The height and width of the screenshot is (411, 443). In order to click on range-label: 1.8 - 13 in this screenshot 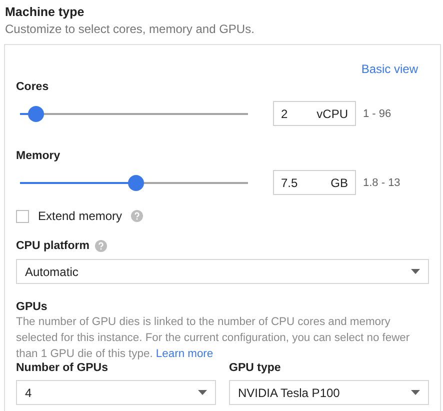, I will do `click(381, 182)`.